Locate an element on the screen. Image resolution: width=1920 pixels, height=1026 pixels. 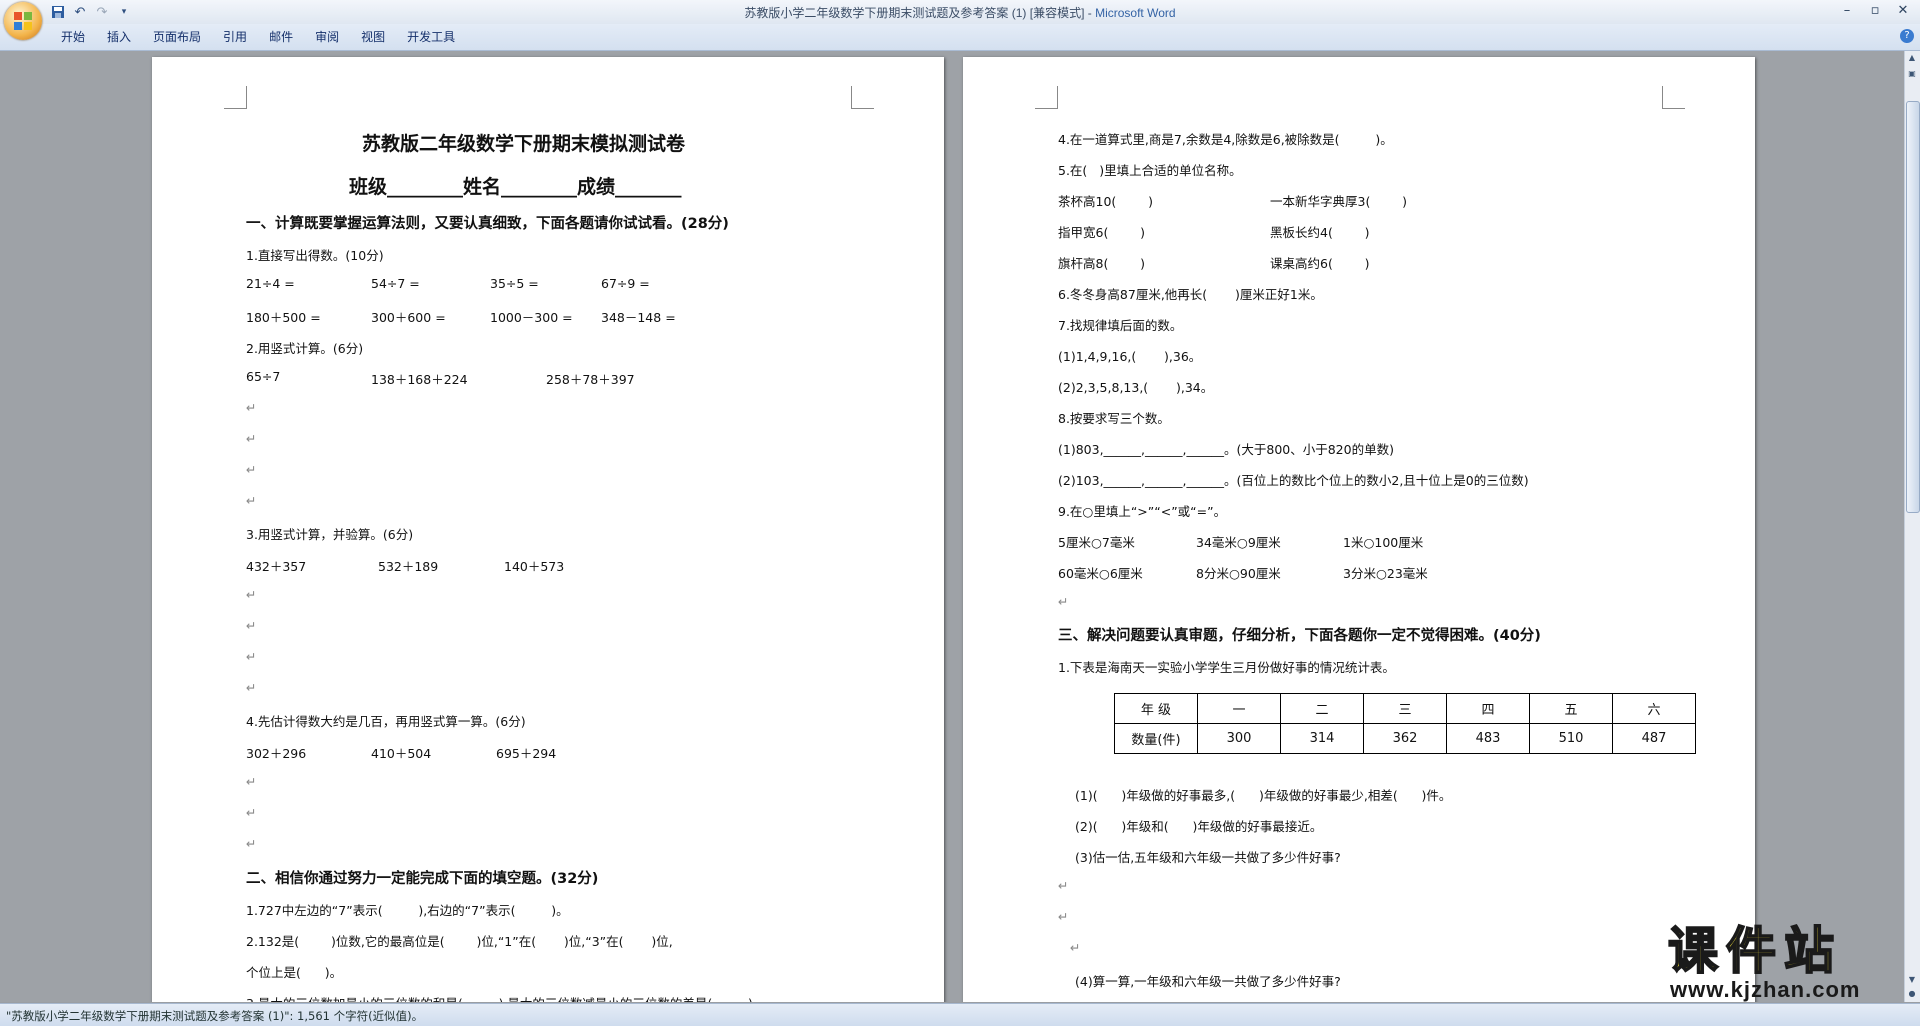
browse-object-icon: ● is located at coordinates (1912, 994).